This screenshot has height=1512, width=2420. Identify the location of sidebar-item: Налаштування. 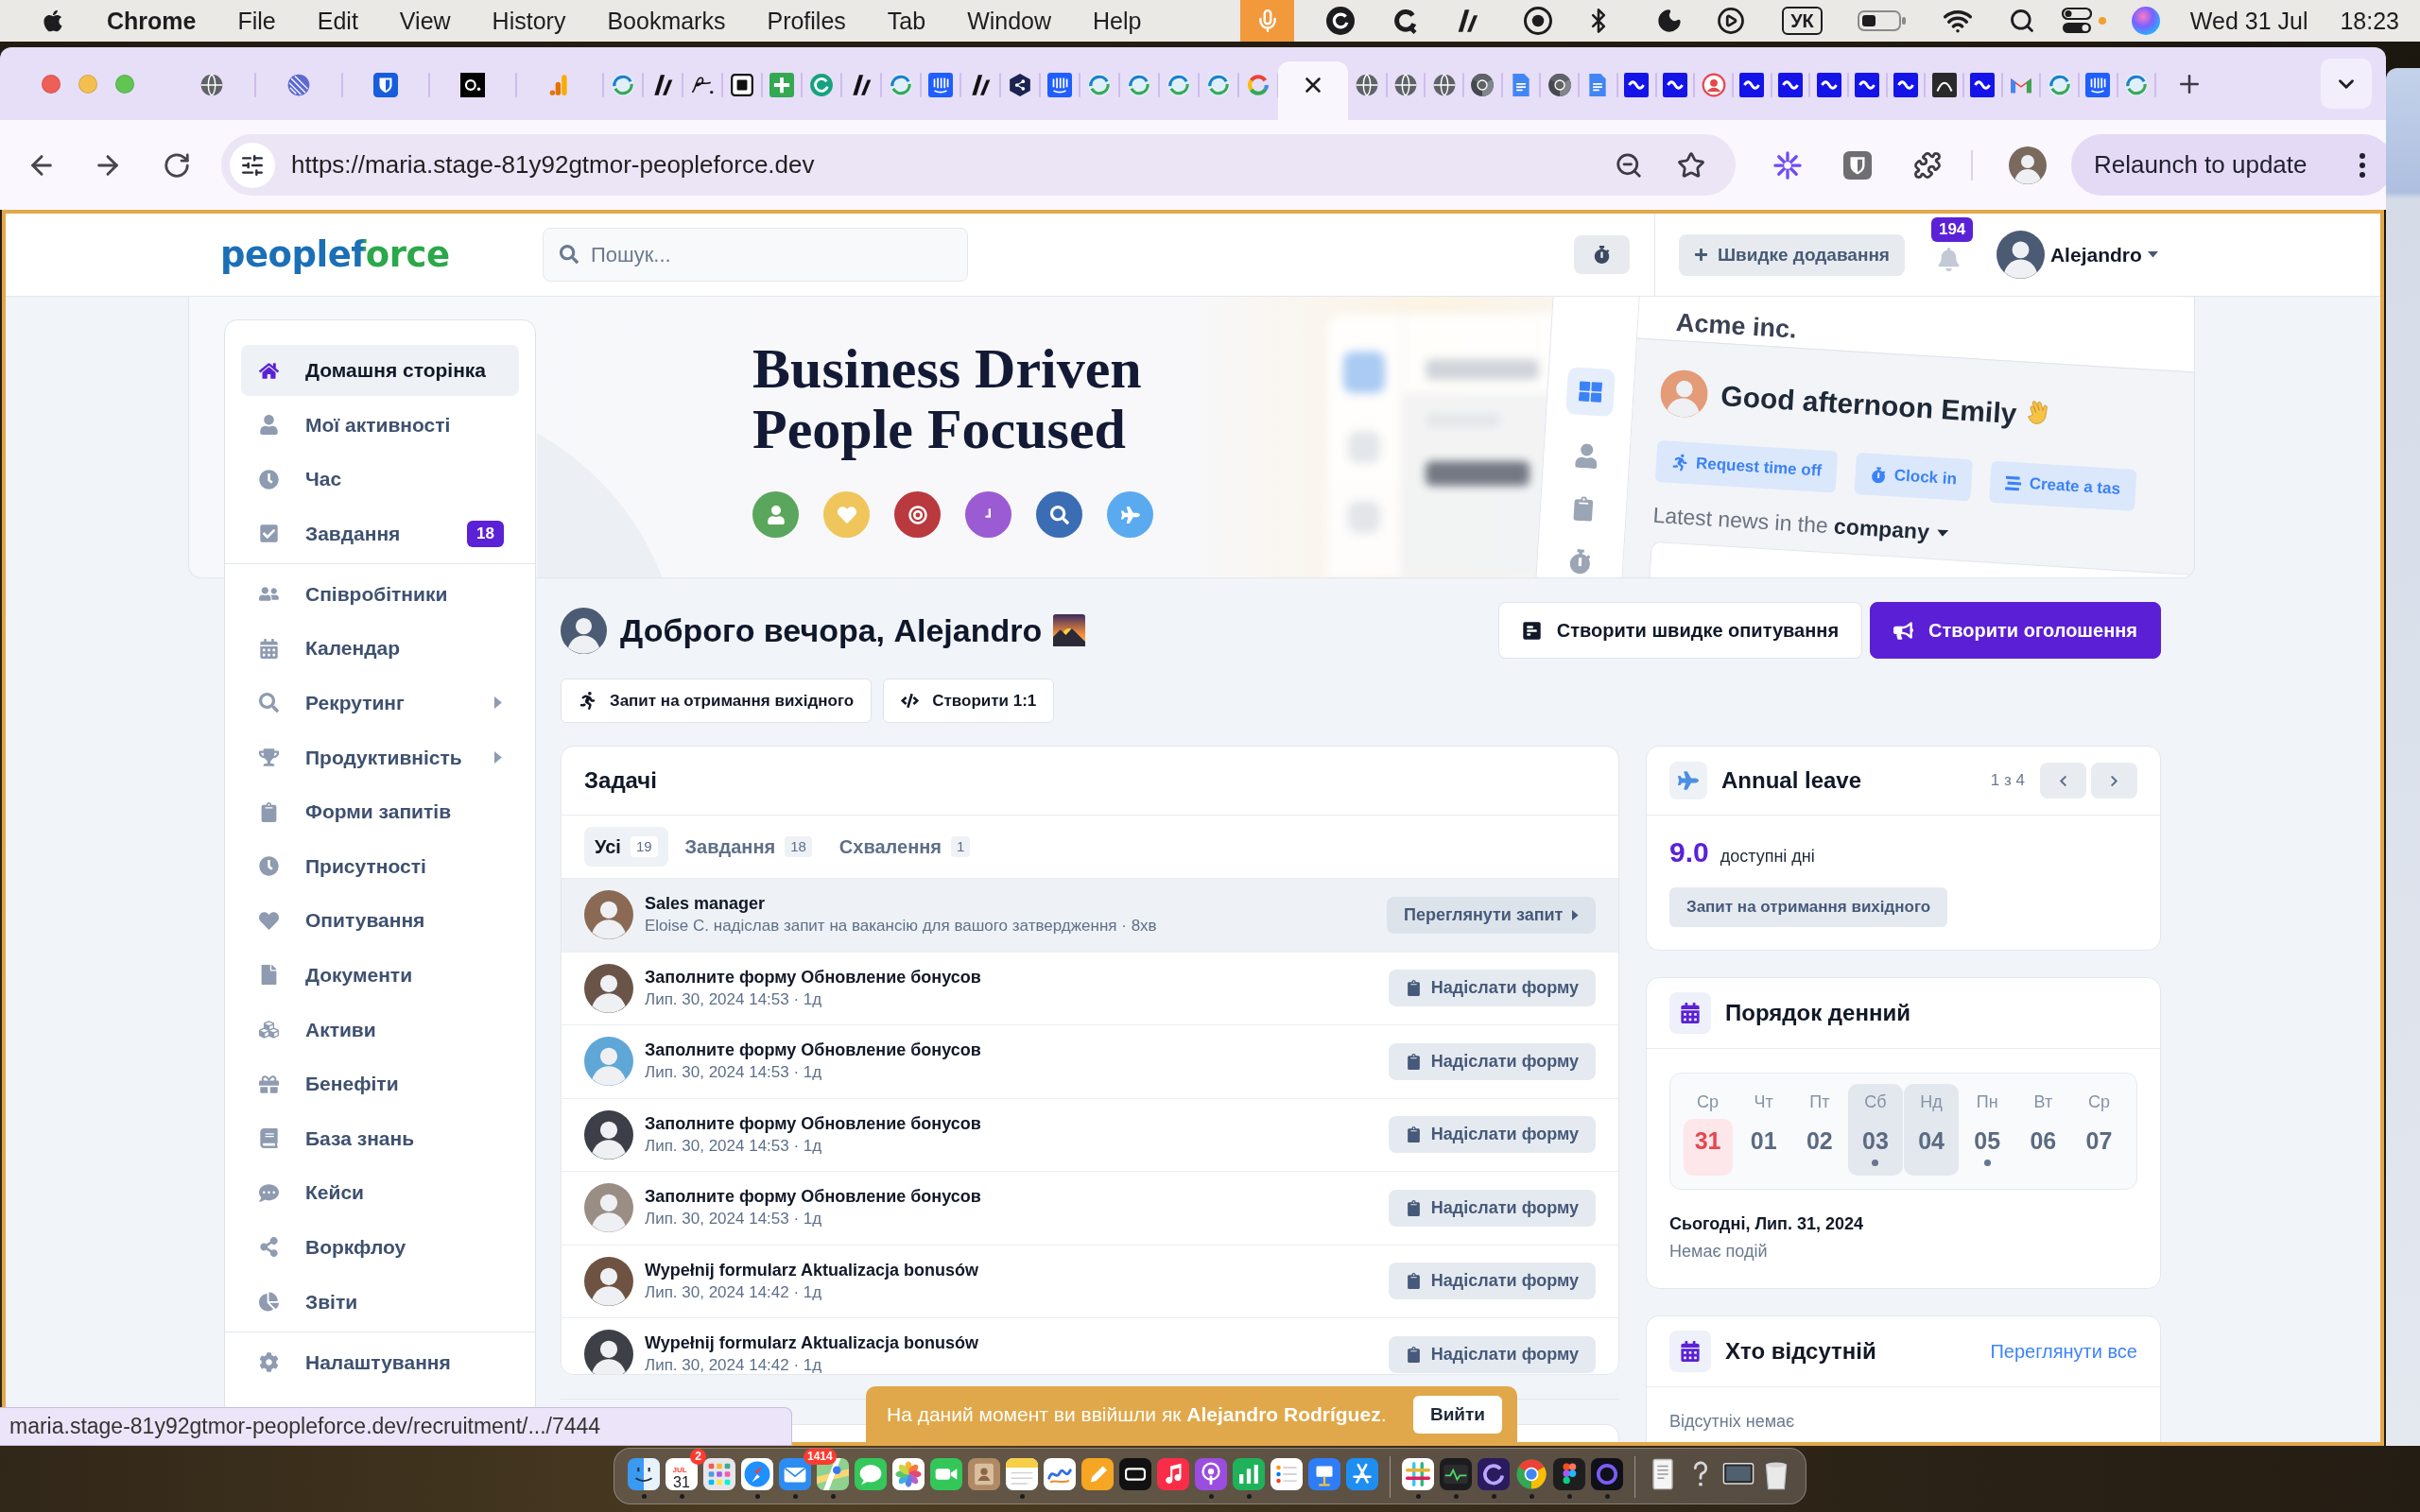
(380, 1362).